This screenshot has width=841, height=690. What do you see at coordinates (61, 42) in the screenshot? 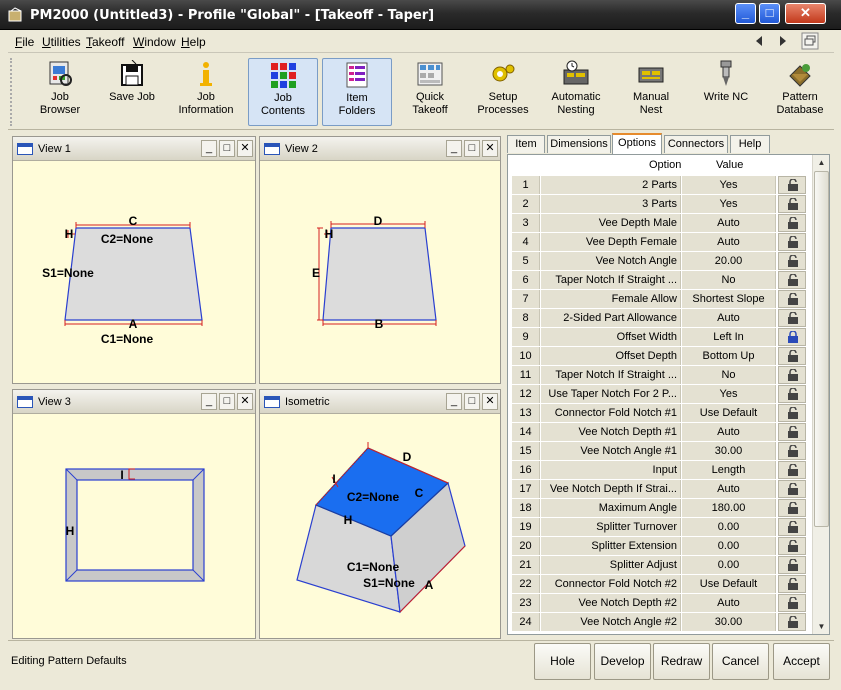
I see `menu-utilities: Utilities` at bounding box center [61, 42].